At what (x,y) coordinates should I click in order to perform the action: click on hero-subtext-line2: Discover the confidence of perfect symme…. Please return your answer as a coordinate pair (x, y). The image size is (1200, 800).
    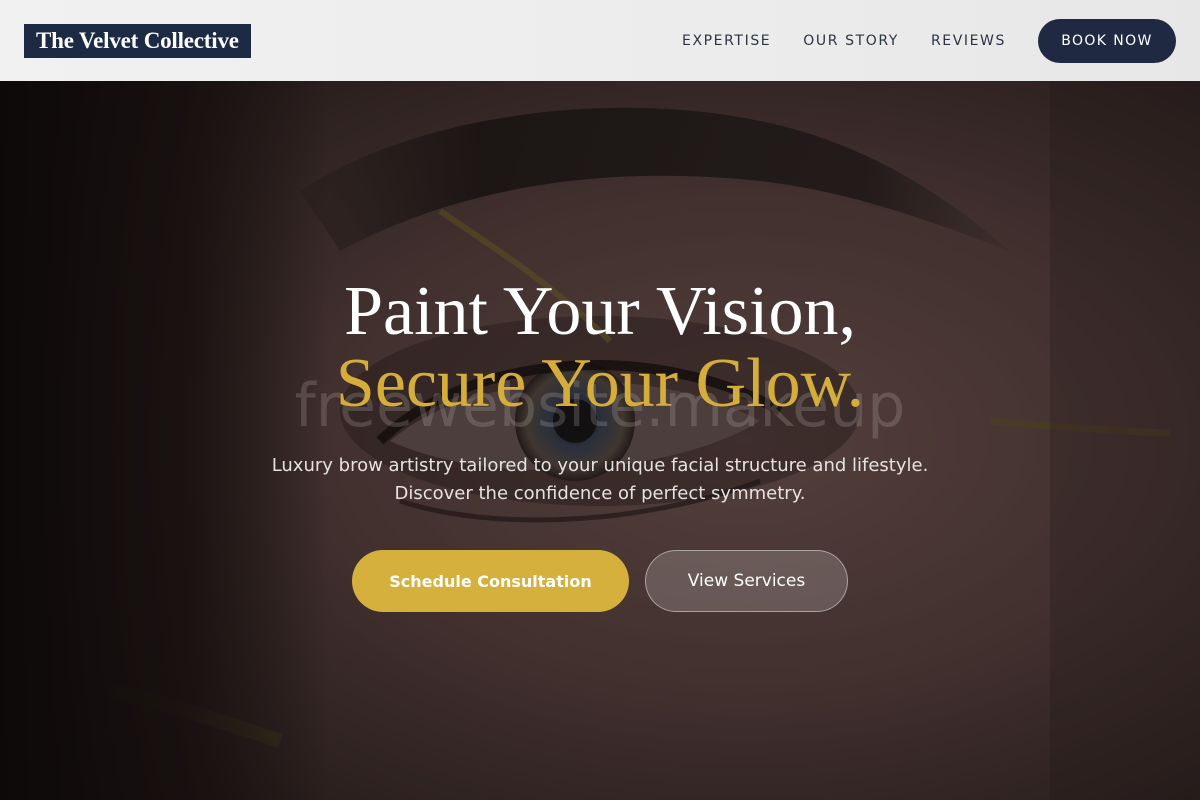
    Looking at the image, I should click on (600, 493).